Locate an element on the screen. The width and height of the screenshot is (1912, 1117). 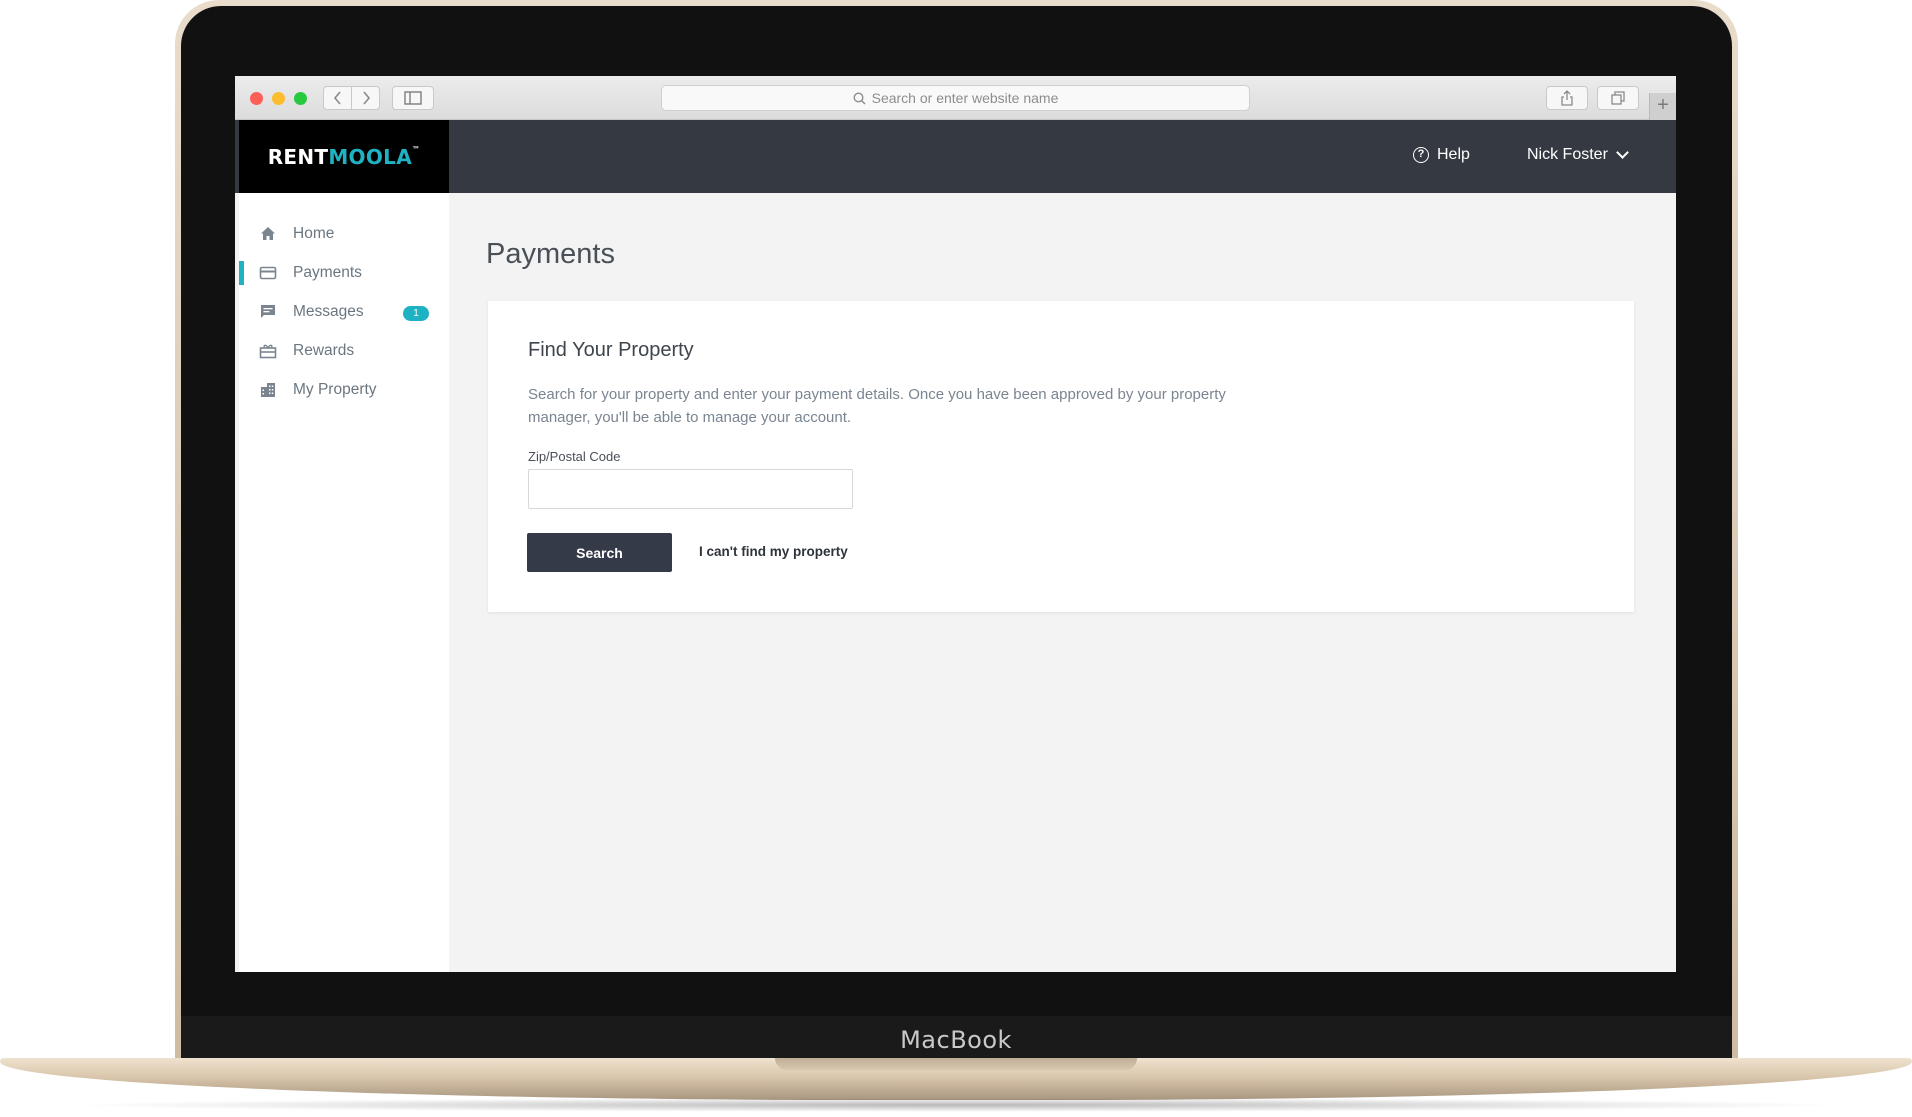
tabs-icon is located at coordinates (1618, 98).